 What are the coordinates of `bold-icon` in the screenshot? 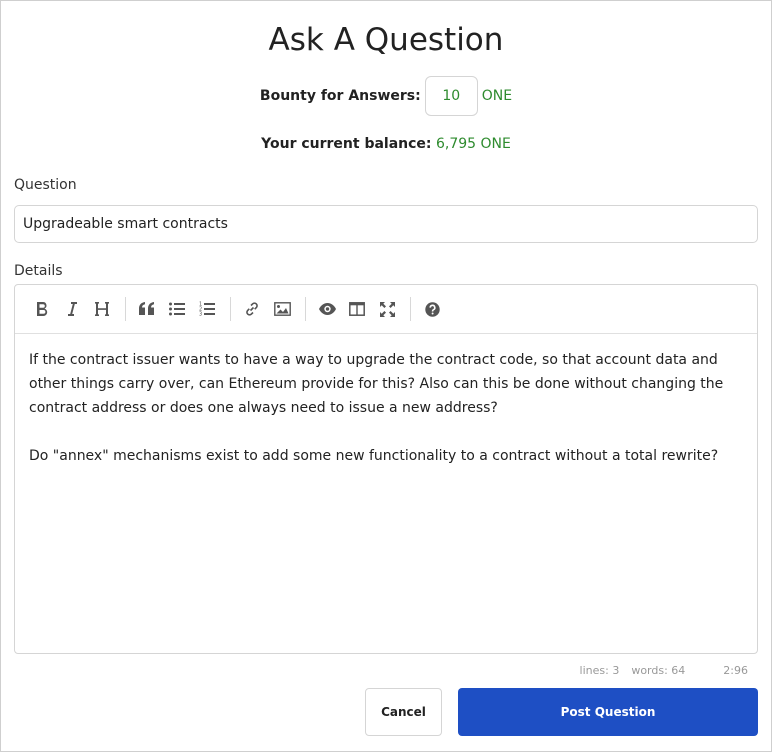 It's located at (42, 309).